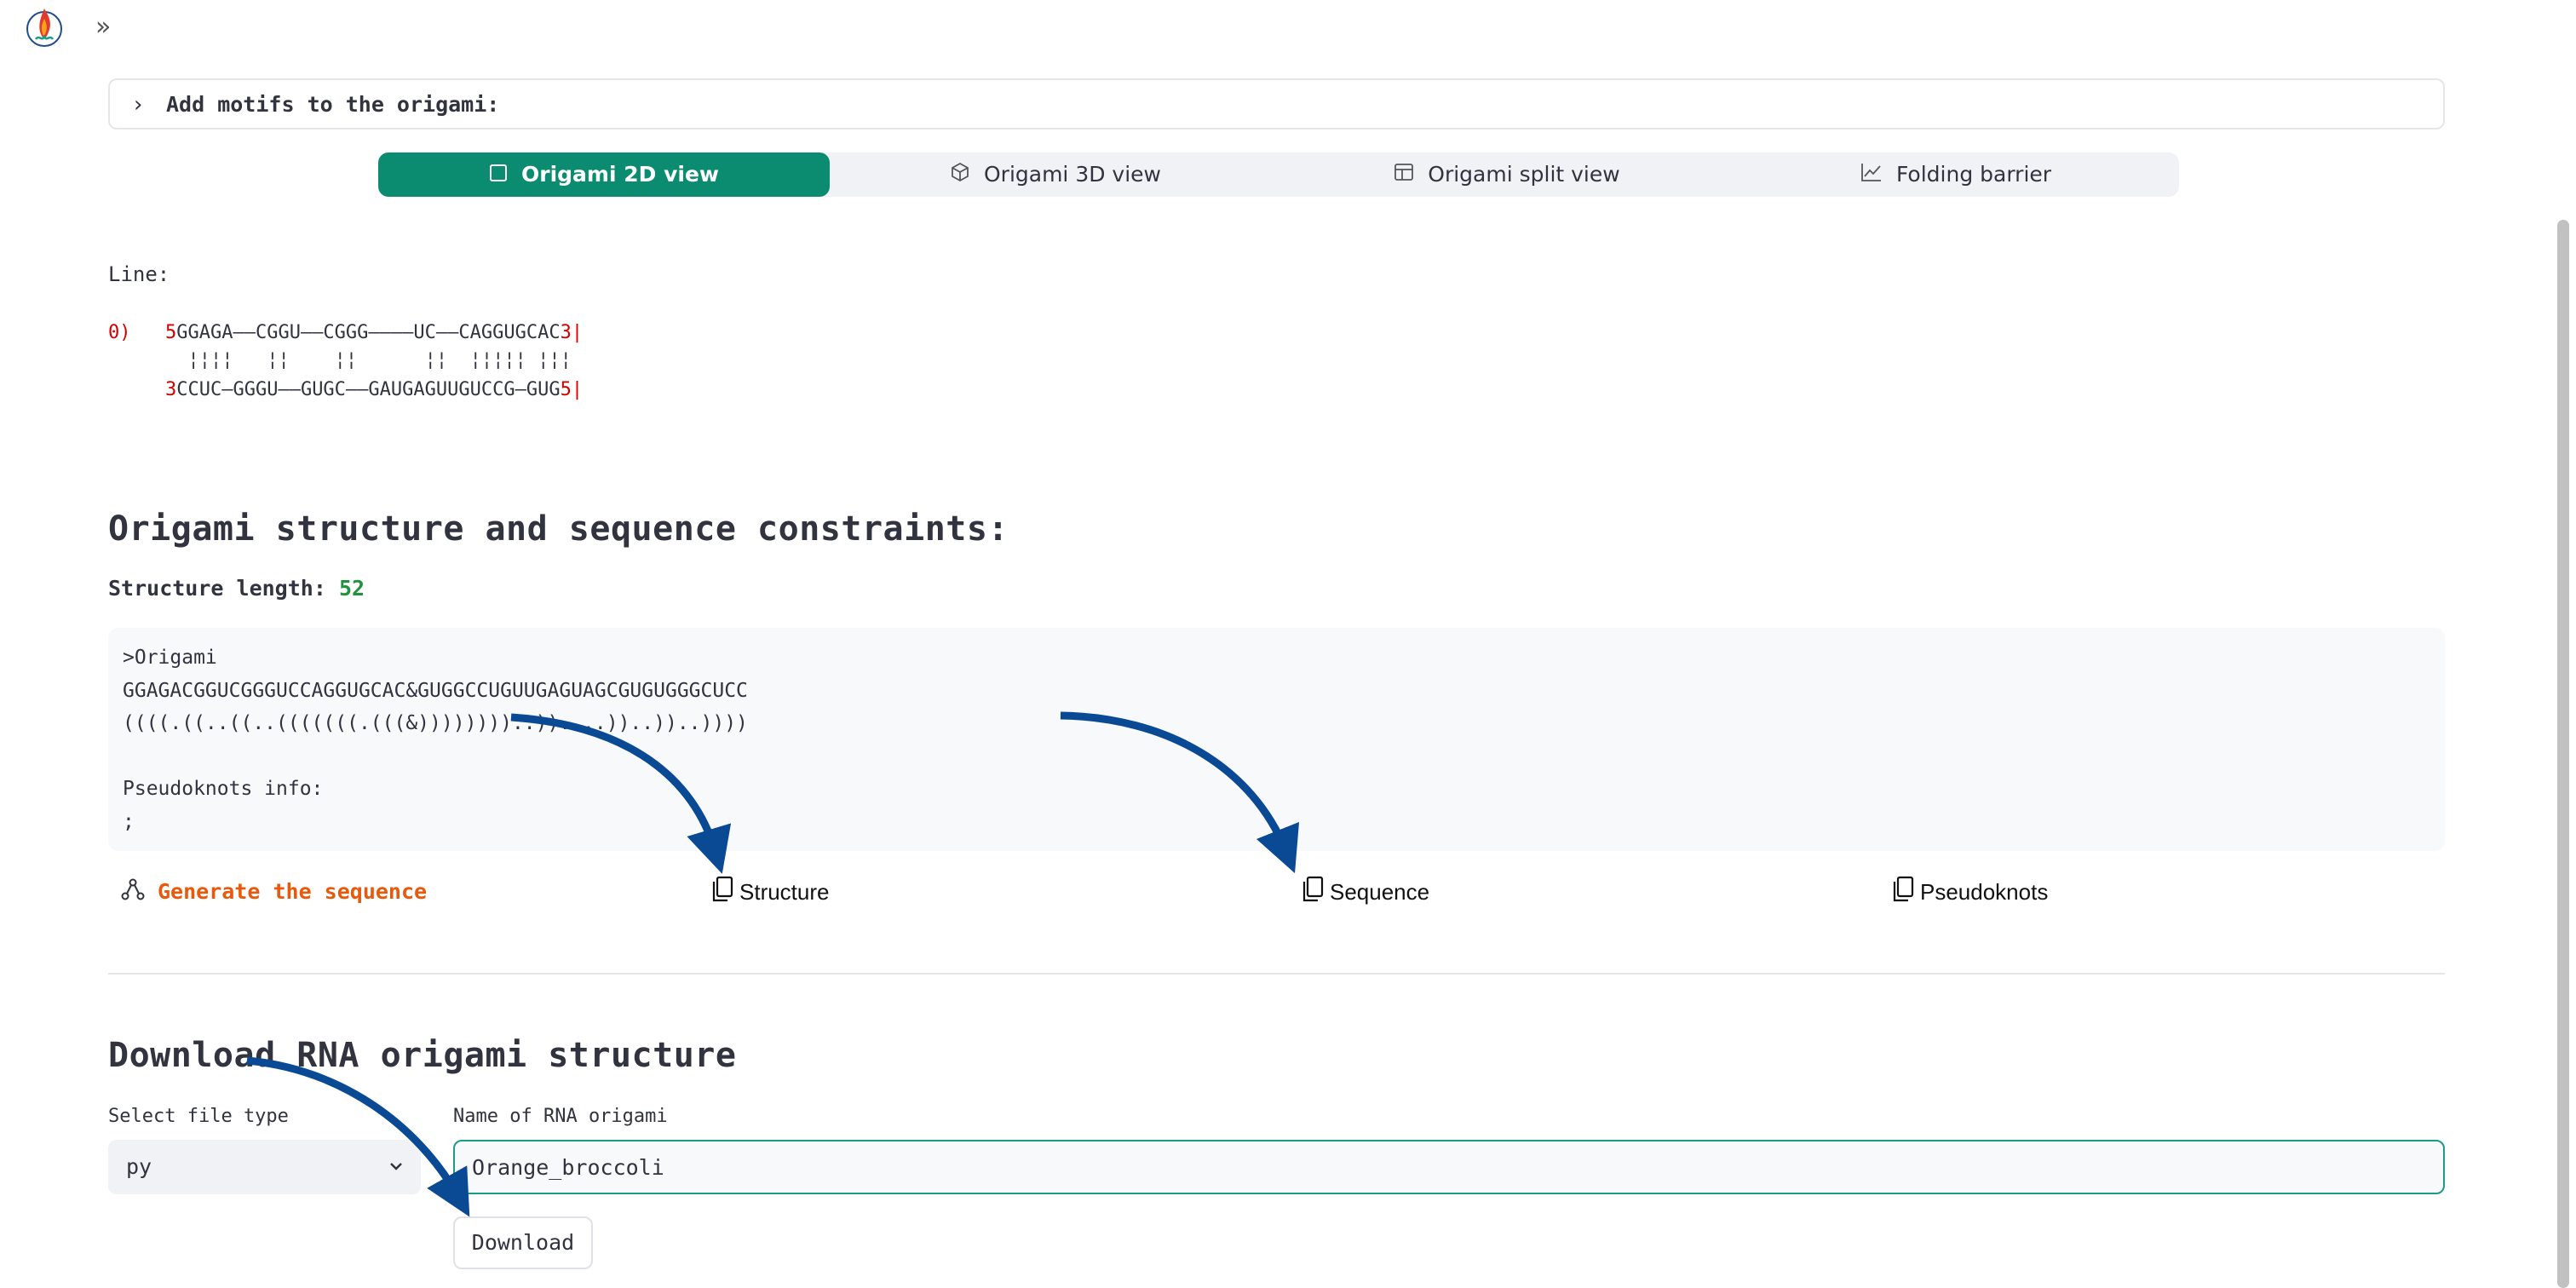 The width and height of the screenshot is (2576, 1288). What do you see at coordinates (1872, 176) in the screenshot?
I see `line-chart-icon` at bounding box center [1872, 176].